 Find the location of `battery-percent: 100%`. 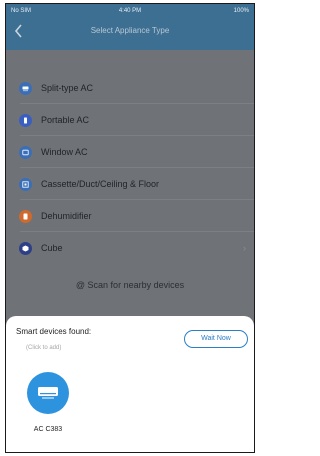

battery-percent: 100% is located at coordinates (241, 11).